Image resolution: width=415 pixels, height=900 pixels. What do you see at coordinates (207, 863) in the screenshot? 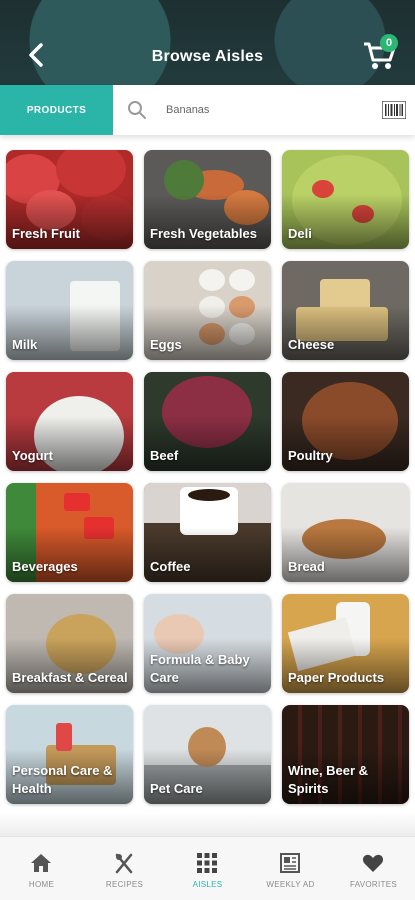
I see `grid-icon` at bounding box center [207, 863].